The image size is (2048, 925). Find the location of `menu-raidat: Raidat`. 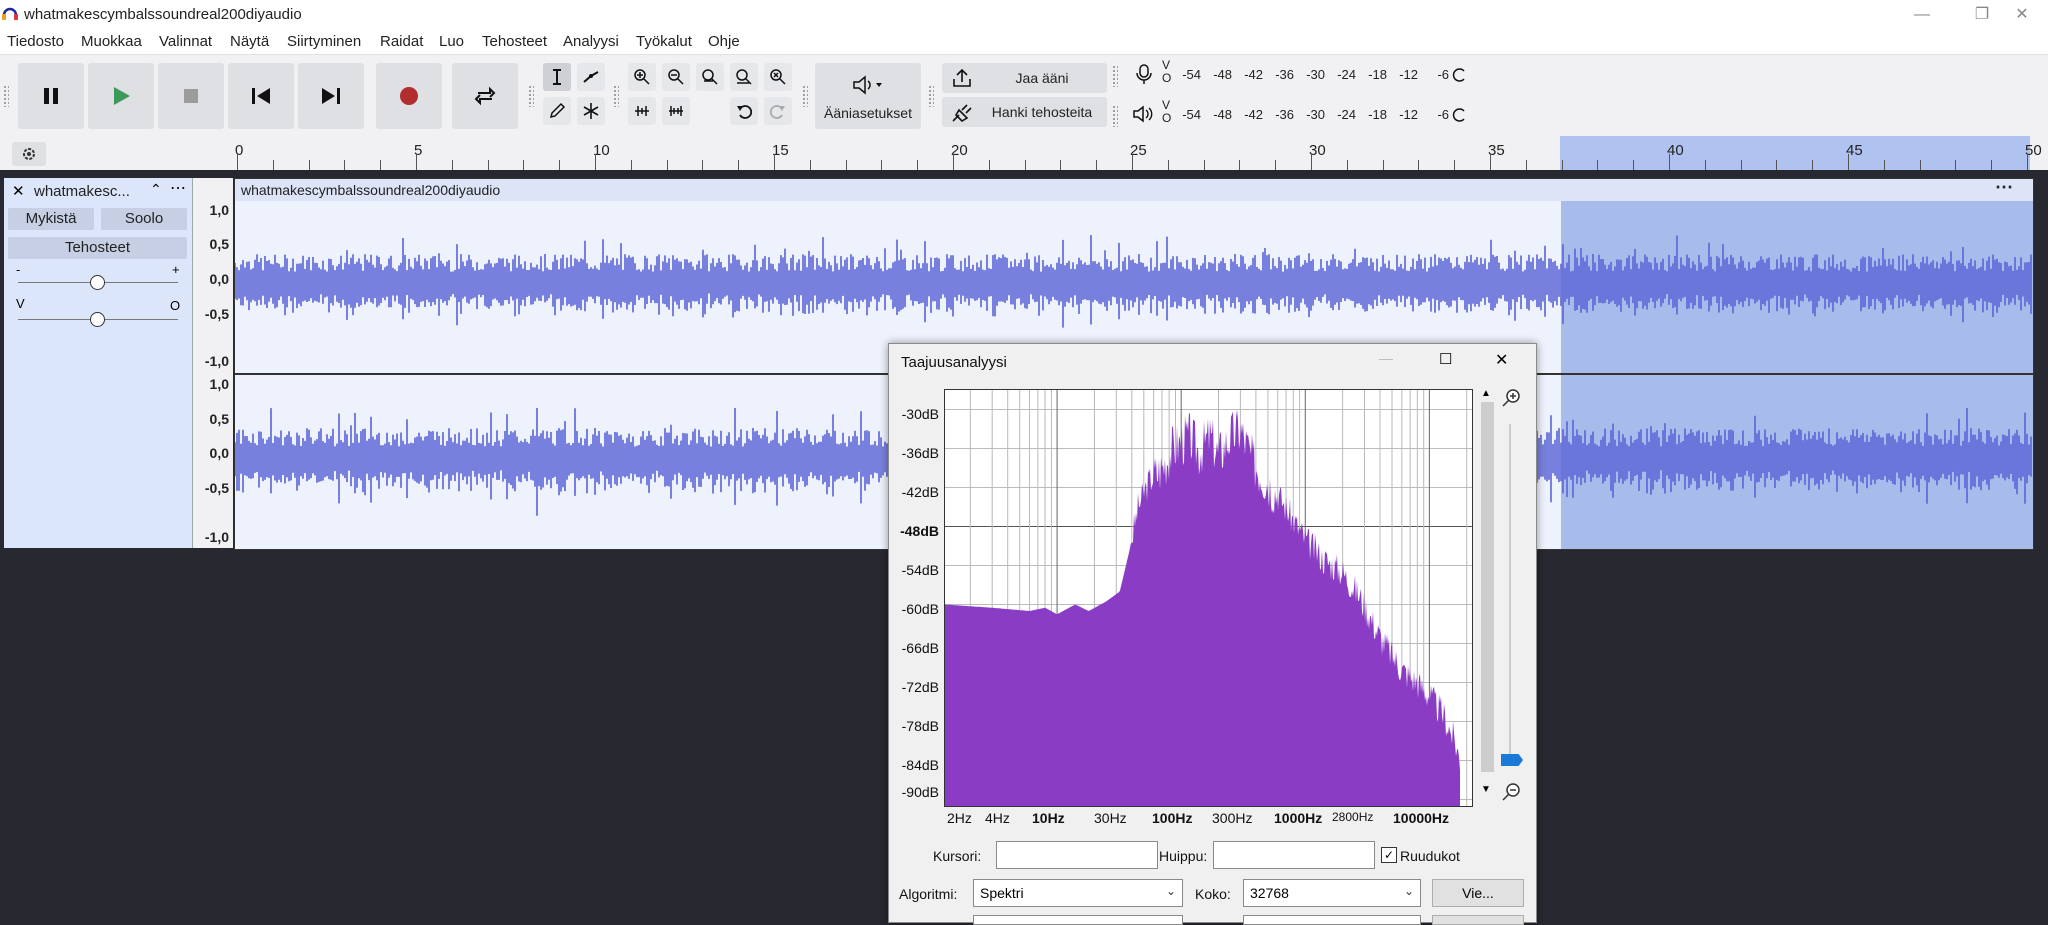

menu-raidat: Raidat is located at coordinates (401, 41).